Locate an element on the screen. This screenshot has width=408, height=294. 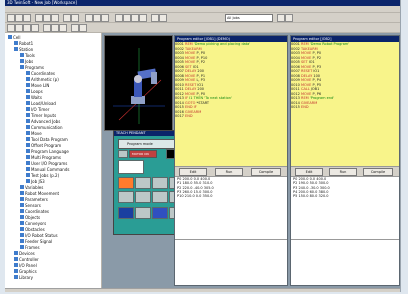
grid-icon is located at coordinates (155, 18).